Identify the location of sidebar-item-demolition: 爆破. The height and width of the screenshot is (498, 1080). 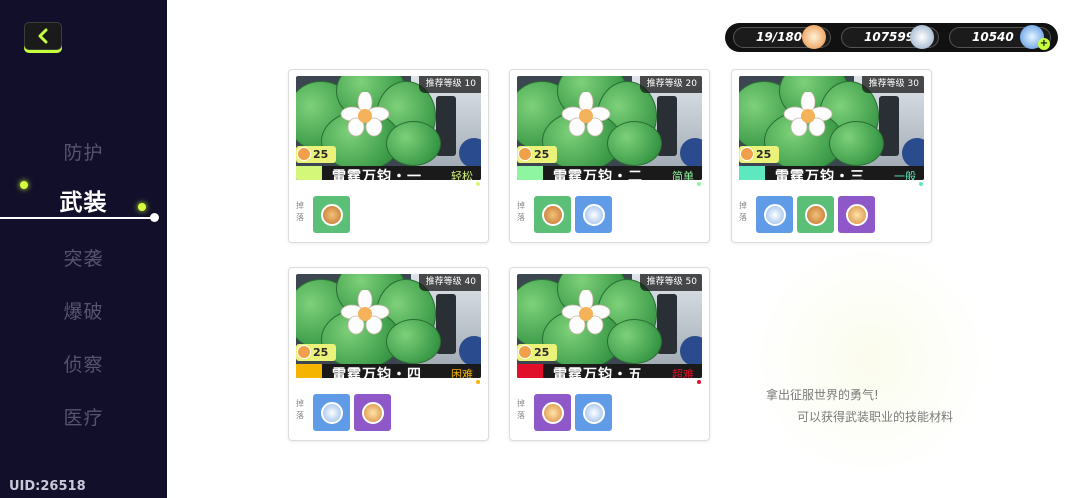
(83, 310).